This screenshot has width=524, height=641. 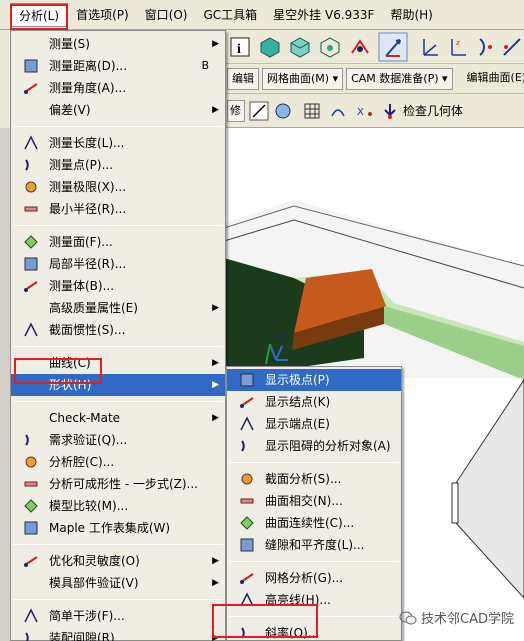 I want to click on wireframe-cube-icon, so click(x=300, y=47).